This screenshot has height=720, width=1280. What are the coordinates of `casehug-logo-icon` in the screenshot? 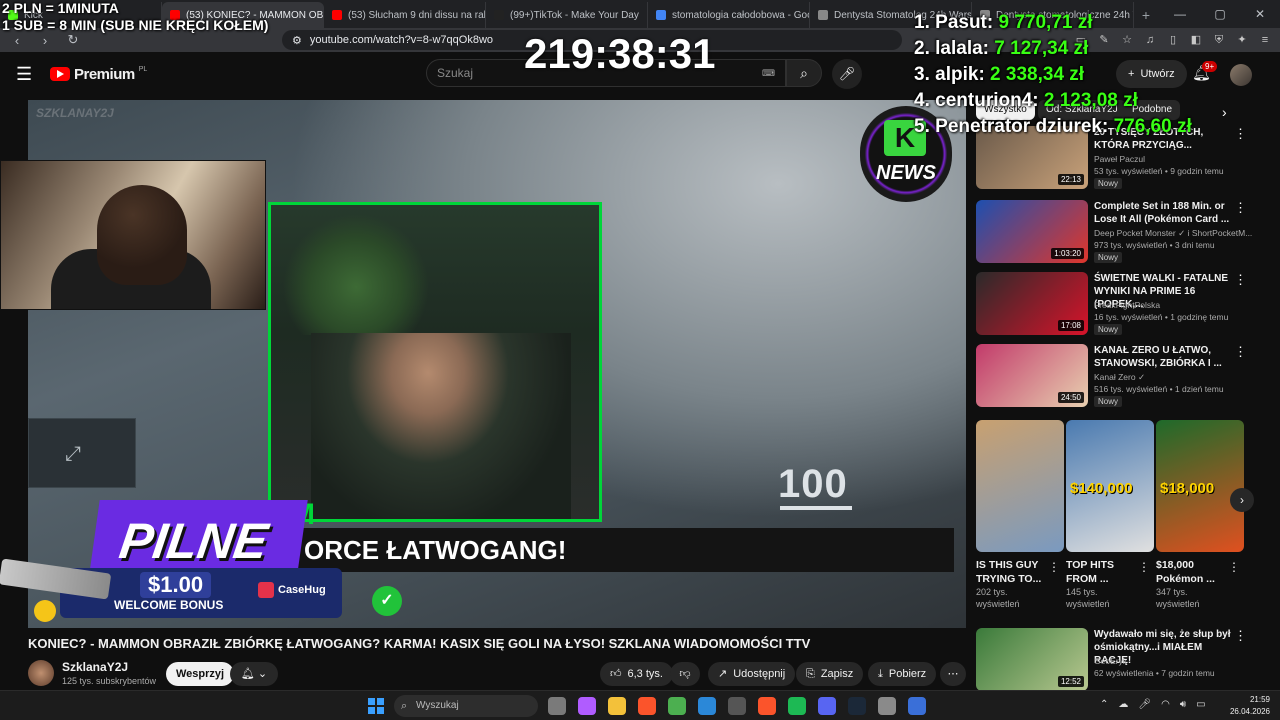 It's located at (266, 590).